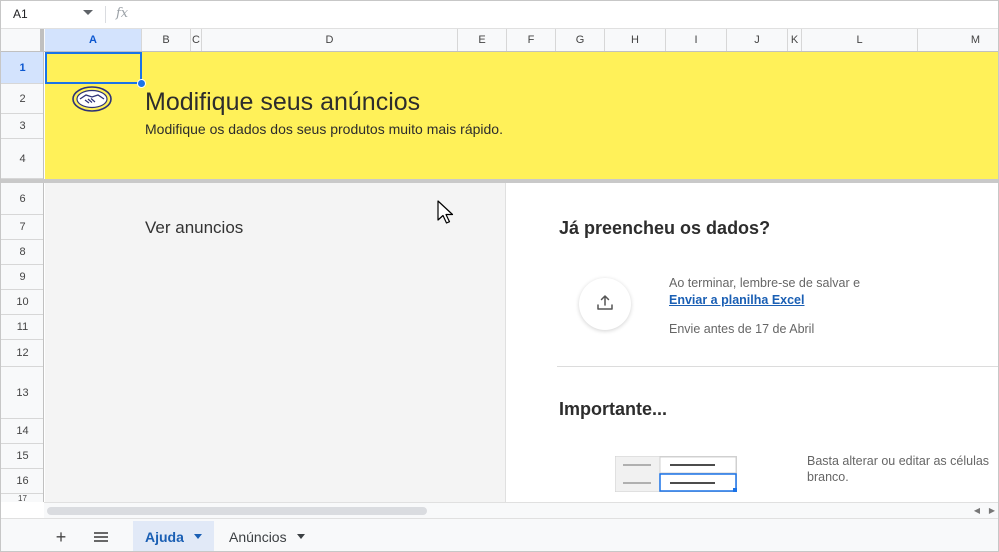 The image size is (999, 552). Describe the element at coordinates (122, 13) in the screenshot. I see `fx-icon: fx` at that location.